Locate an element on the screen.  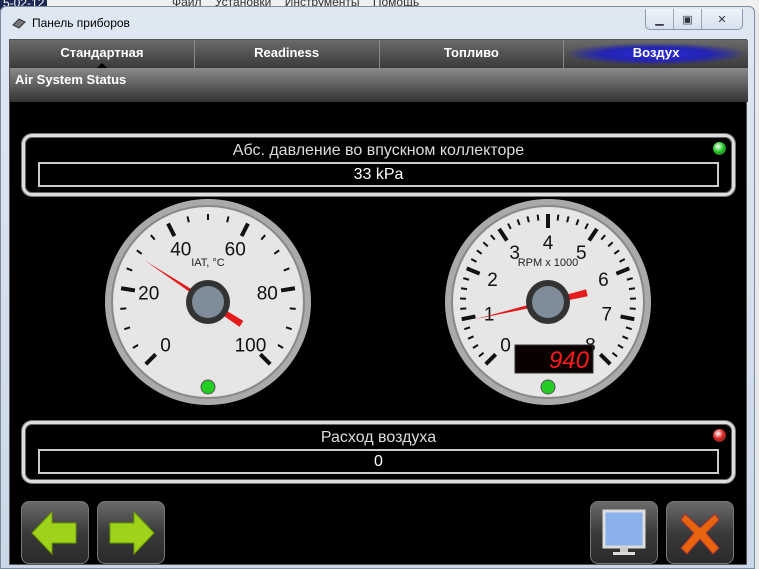
back-button is located at coordinates (55, 532).